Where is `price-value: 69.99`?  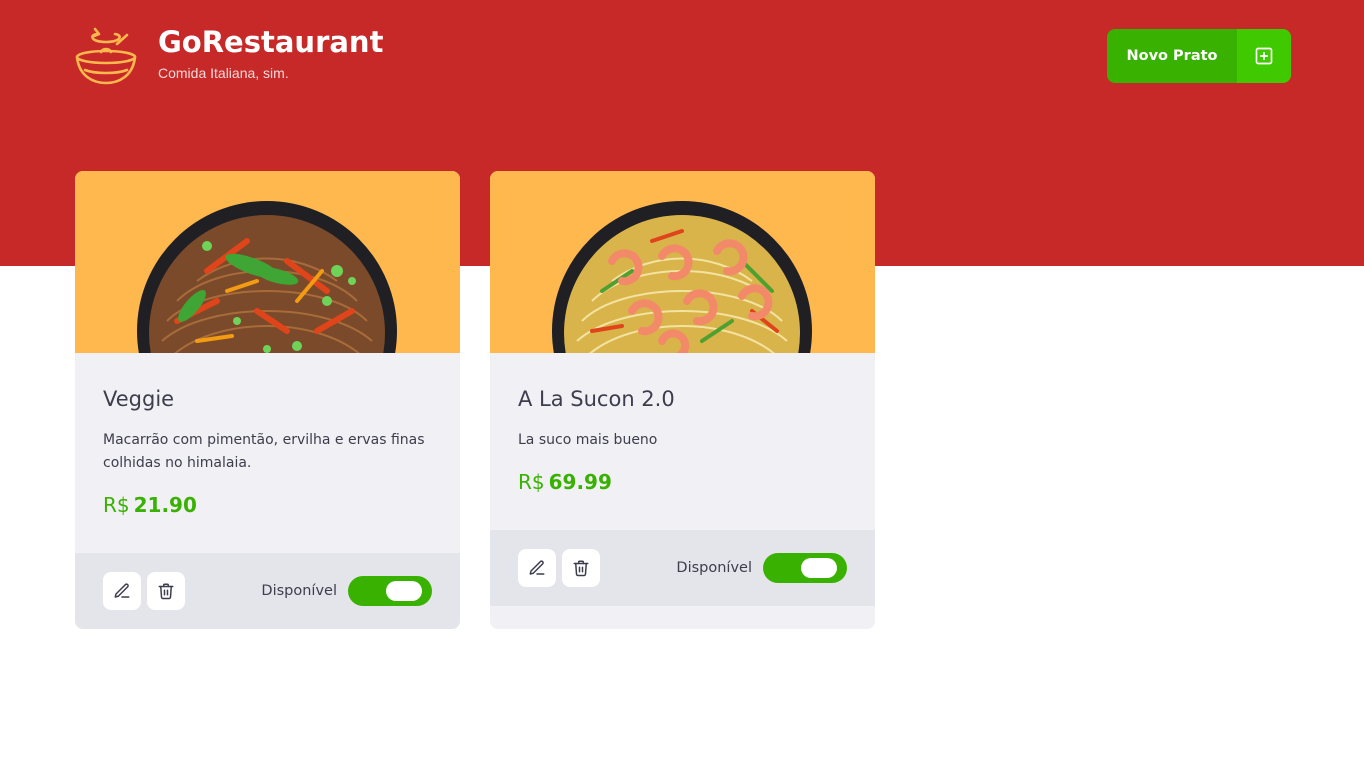
price-value: 69.99 is located at coordinates (580, 482).